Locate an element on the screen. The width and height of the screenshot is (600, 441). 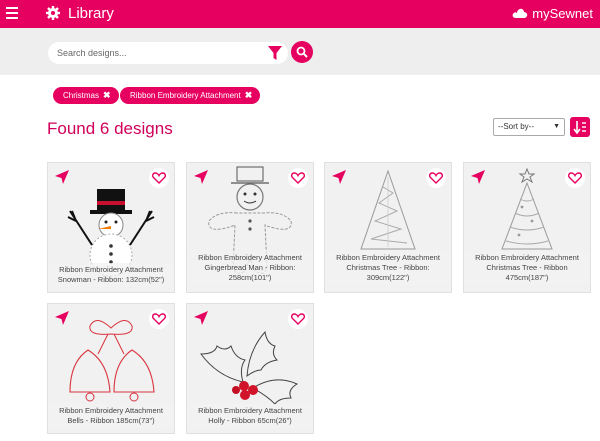
sort-select: --Sort by-- ▼ is located at coordinates (529, 127).